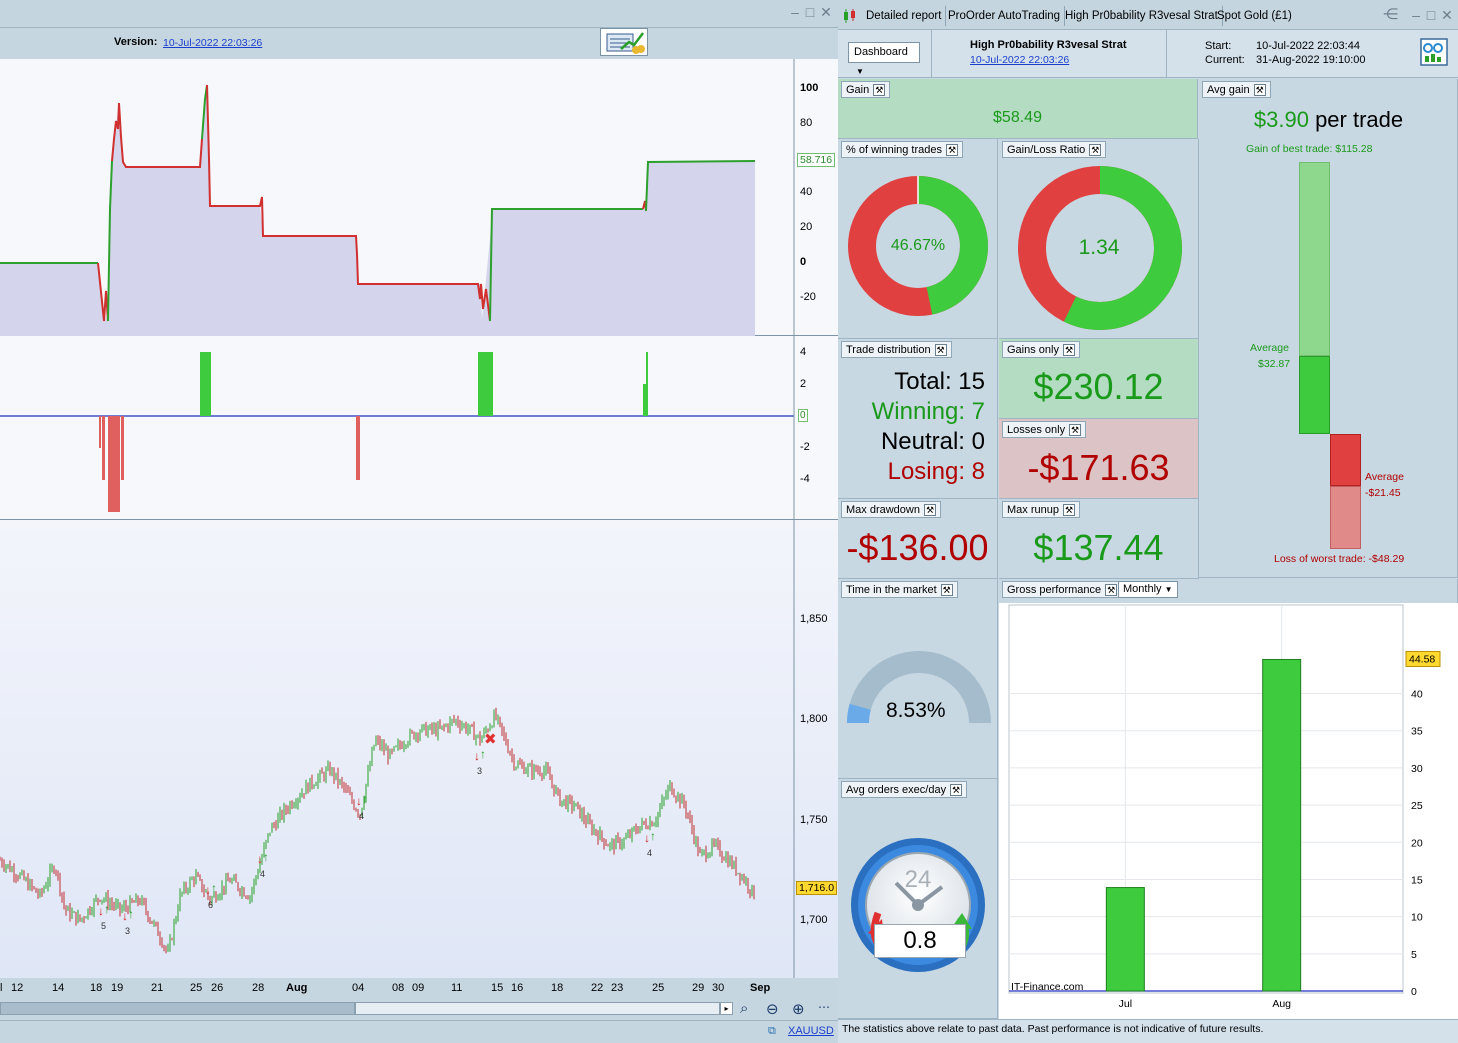  I want to click on avg-orders-label: Avg orders exec/day ⚒, so click(904, 789).